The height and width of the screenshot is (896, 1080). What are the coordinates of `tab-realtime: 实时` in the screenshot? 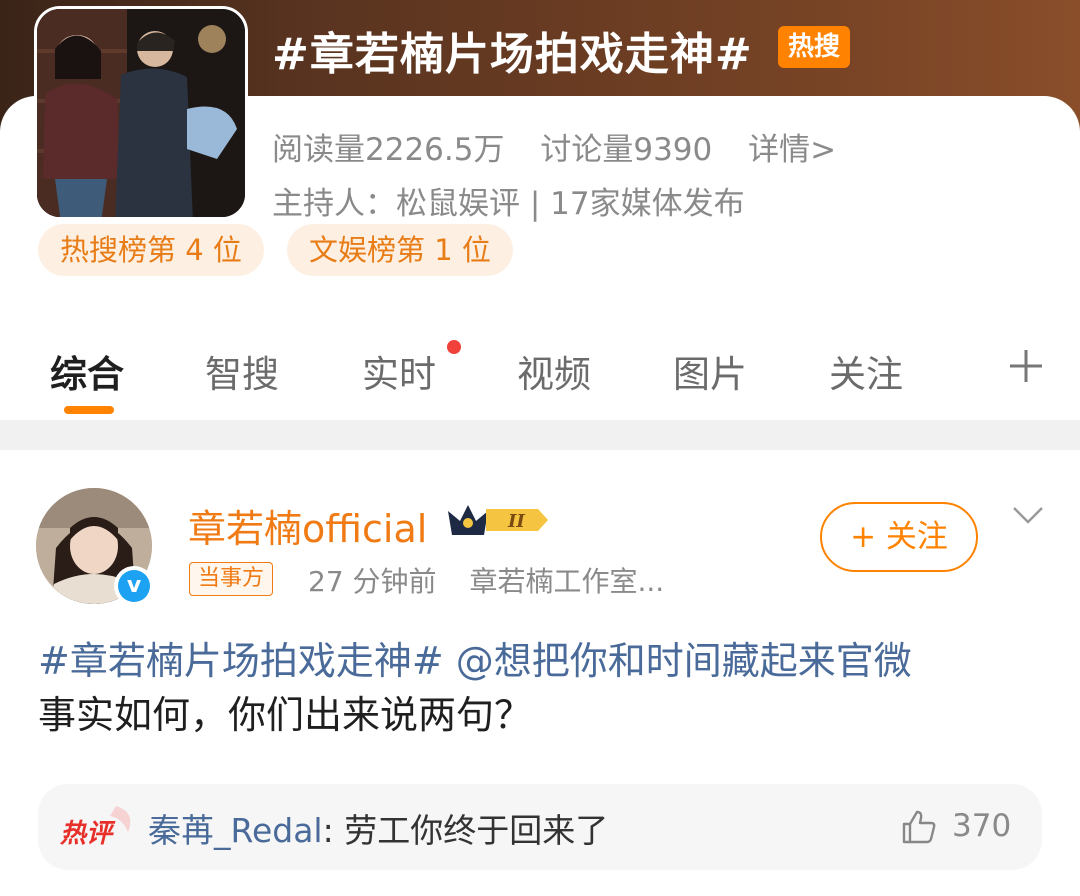 It's located at (399, 371).